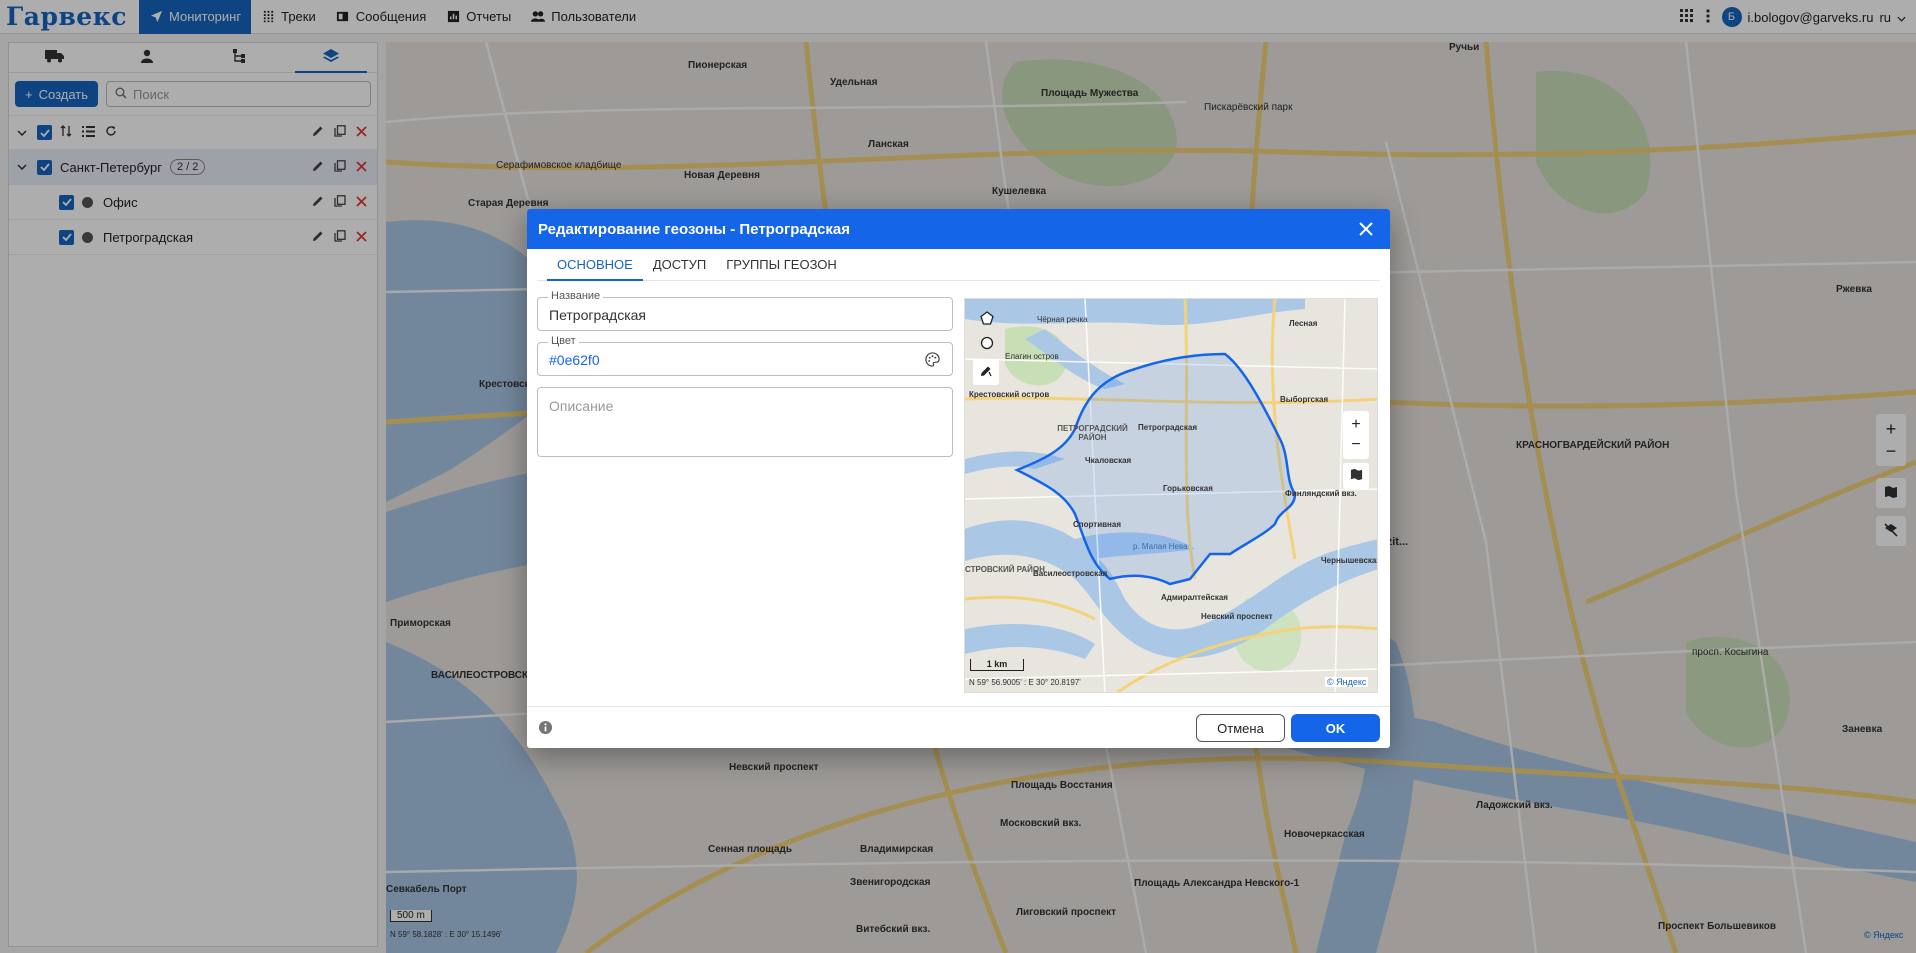  I want to click on polygon-icon, so click(987, 319).